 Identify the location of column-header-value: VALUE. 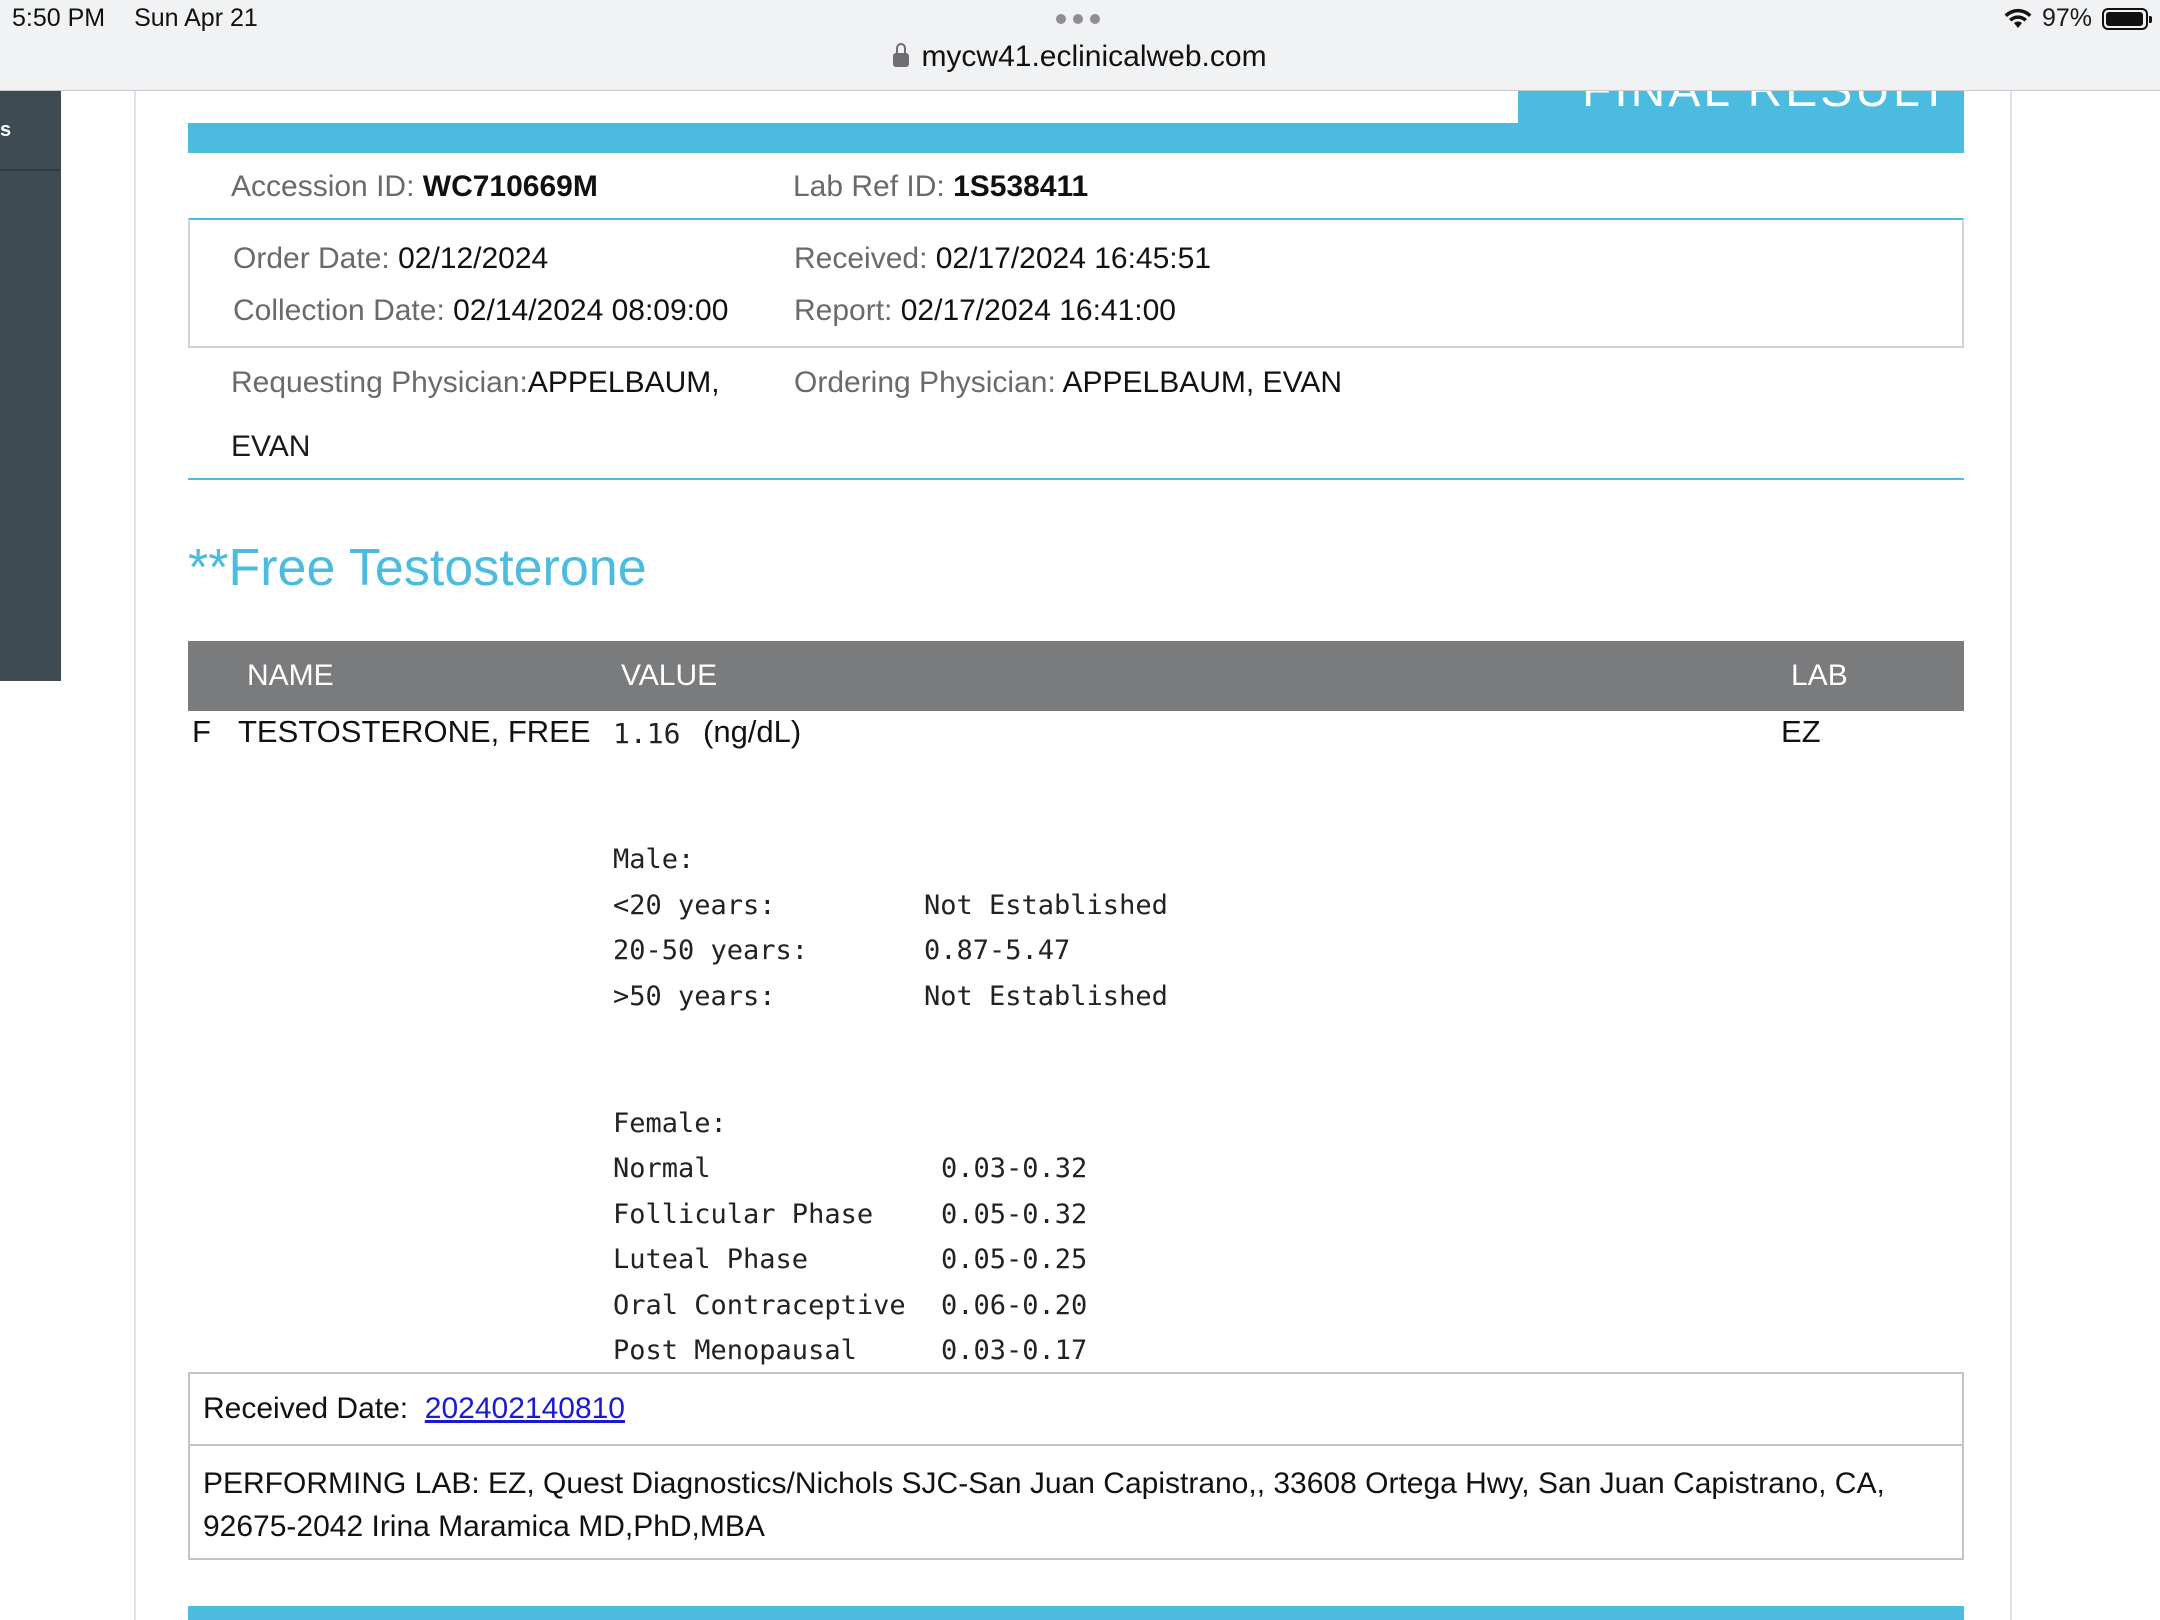
(669, 675).